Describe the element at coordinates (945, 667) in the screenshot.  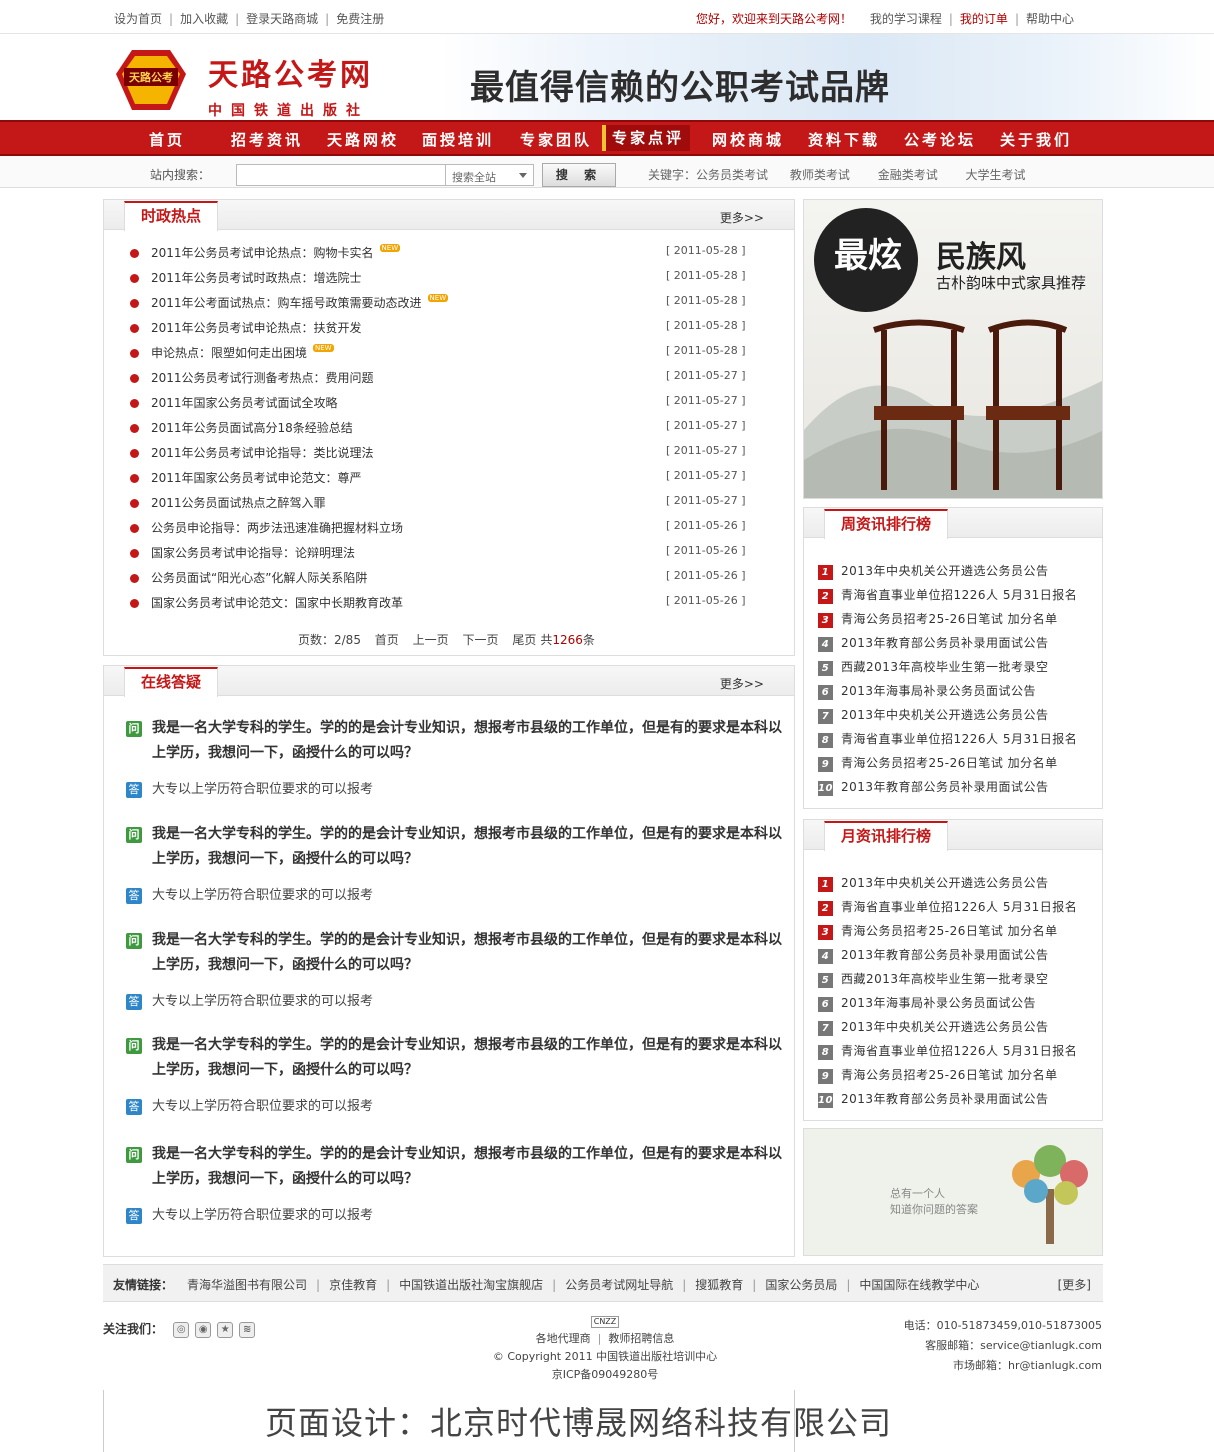
I see `rank-title: 西藏2013年高校毕业生第一批考录空` at that location.